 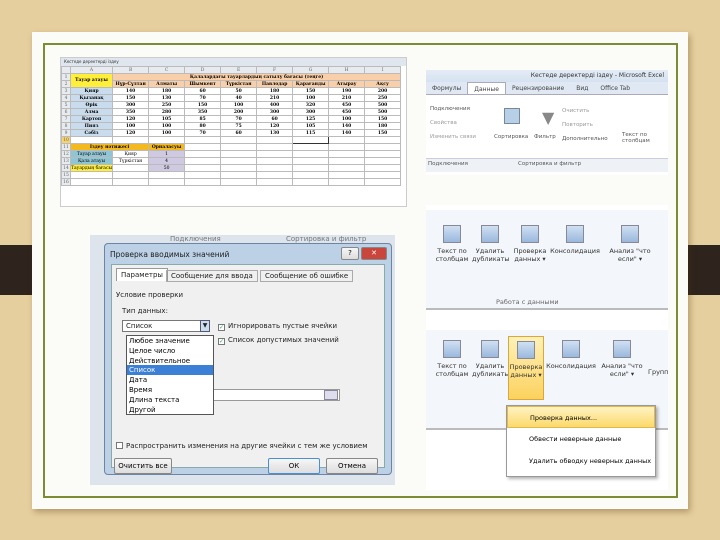 I want to click on column-header: H, so click(x=347, y=70).